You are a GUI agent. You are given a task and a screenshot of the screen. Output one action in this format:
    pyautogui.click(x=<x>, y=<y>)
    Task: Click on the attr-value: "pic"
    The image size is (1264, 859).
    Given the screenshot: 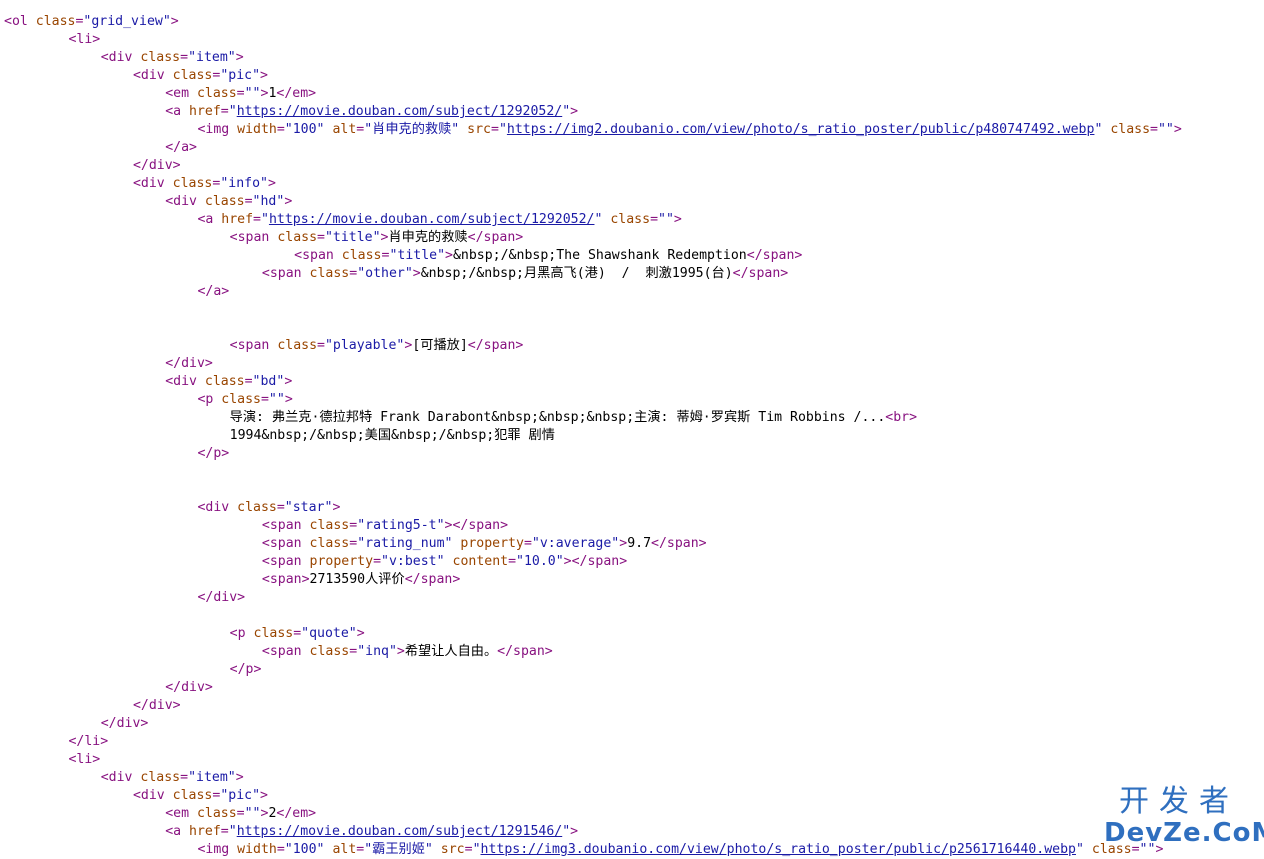 What is the action you would take?
    pyautogui.click(x=240, y=795)
    